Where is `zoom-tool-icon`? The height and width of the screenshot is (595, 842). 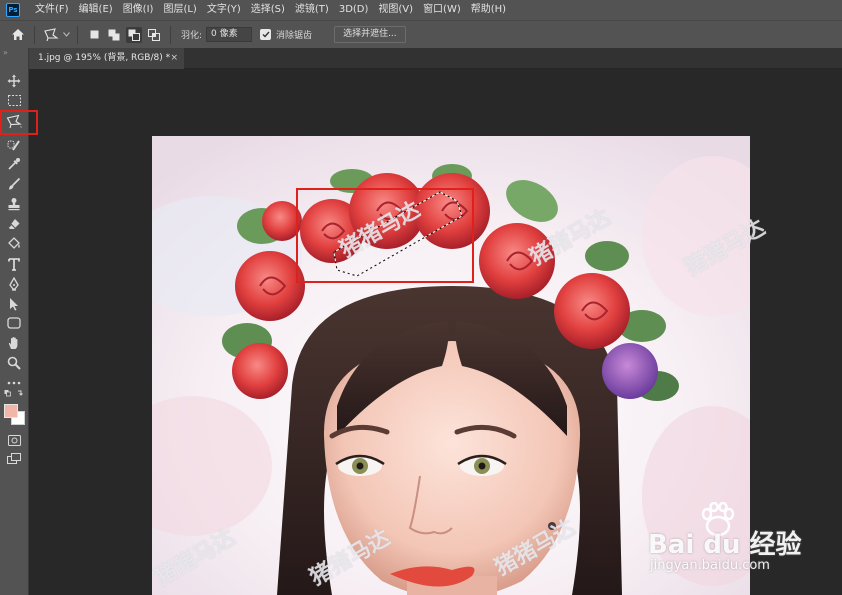
zoom-tool-icon is located at coordinates (14, 363).